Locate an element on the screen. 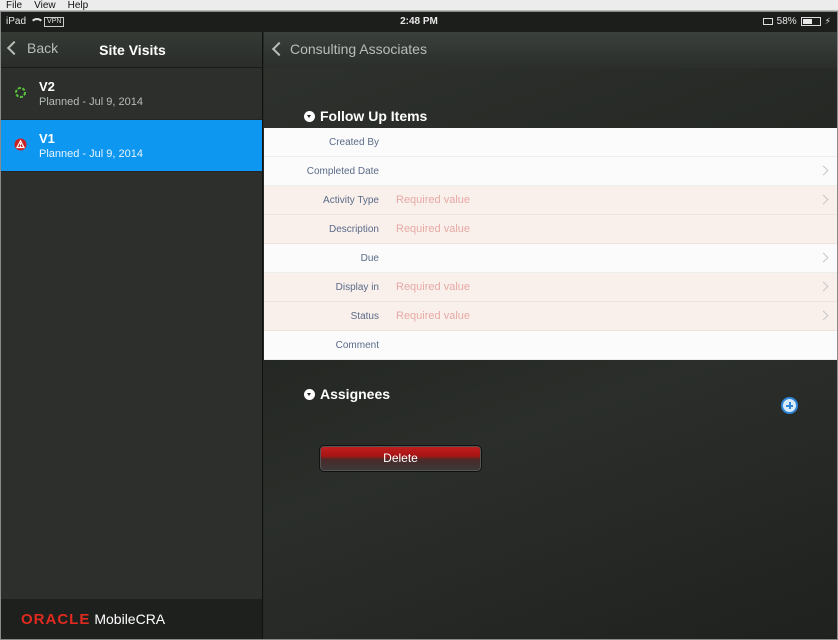  product-name: MobileCRA is located at coordinates (130, 619).